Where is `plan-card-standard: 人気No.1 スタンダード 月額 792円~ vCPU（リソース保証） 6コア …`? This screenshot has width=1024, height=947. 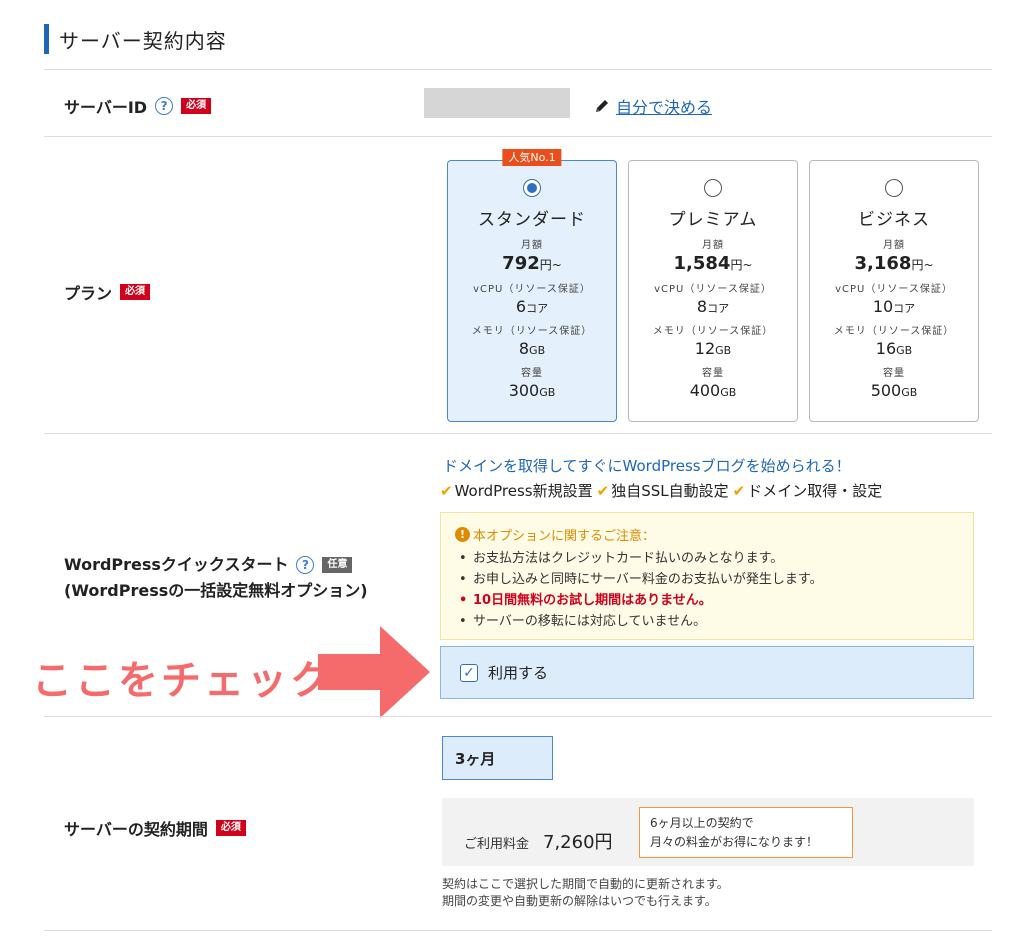 plan-card-standard: 人気No.1 スタンダード 月額 792円~ vCPU（リソース保証） 6コア … is located at coordinates (532, 285).